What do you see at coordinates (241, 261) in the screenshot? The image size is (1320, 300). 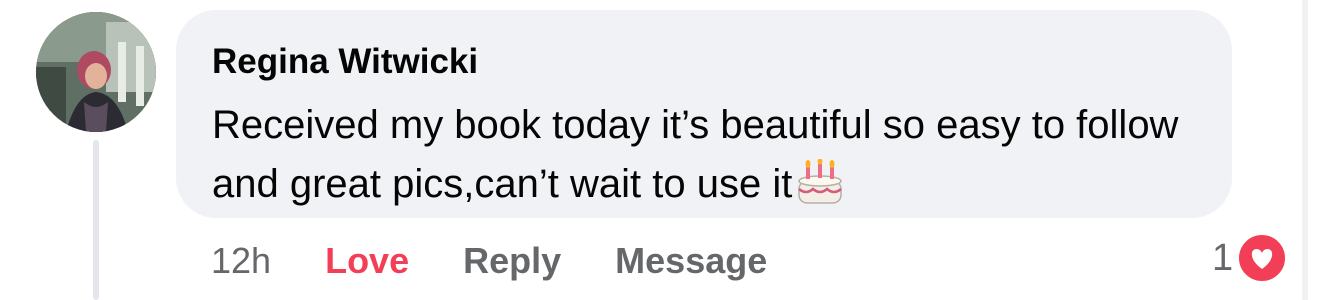 I see `comment-timestamp: 12h` at bounding box center [241, 261].